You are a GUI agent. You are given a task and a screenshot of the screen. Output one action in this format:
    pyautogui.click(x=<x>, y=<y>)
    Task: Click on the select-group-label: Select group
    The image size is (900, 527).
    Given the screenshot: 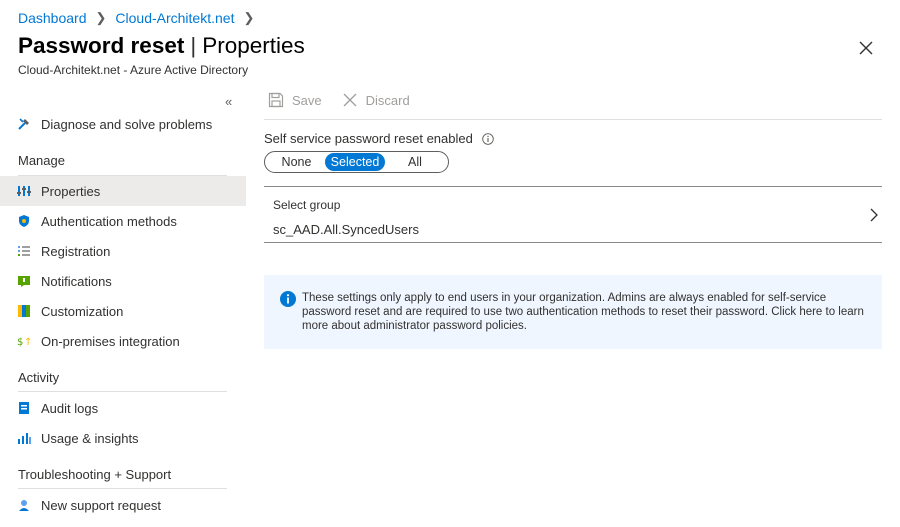 What is the action you would take?
    pyautogui.click(x=307, y=205)
    